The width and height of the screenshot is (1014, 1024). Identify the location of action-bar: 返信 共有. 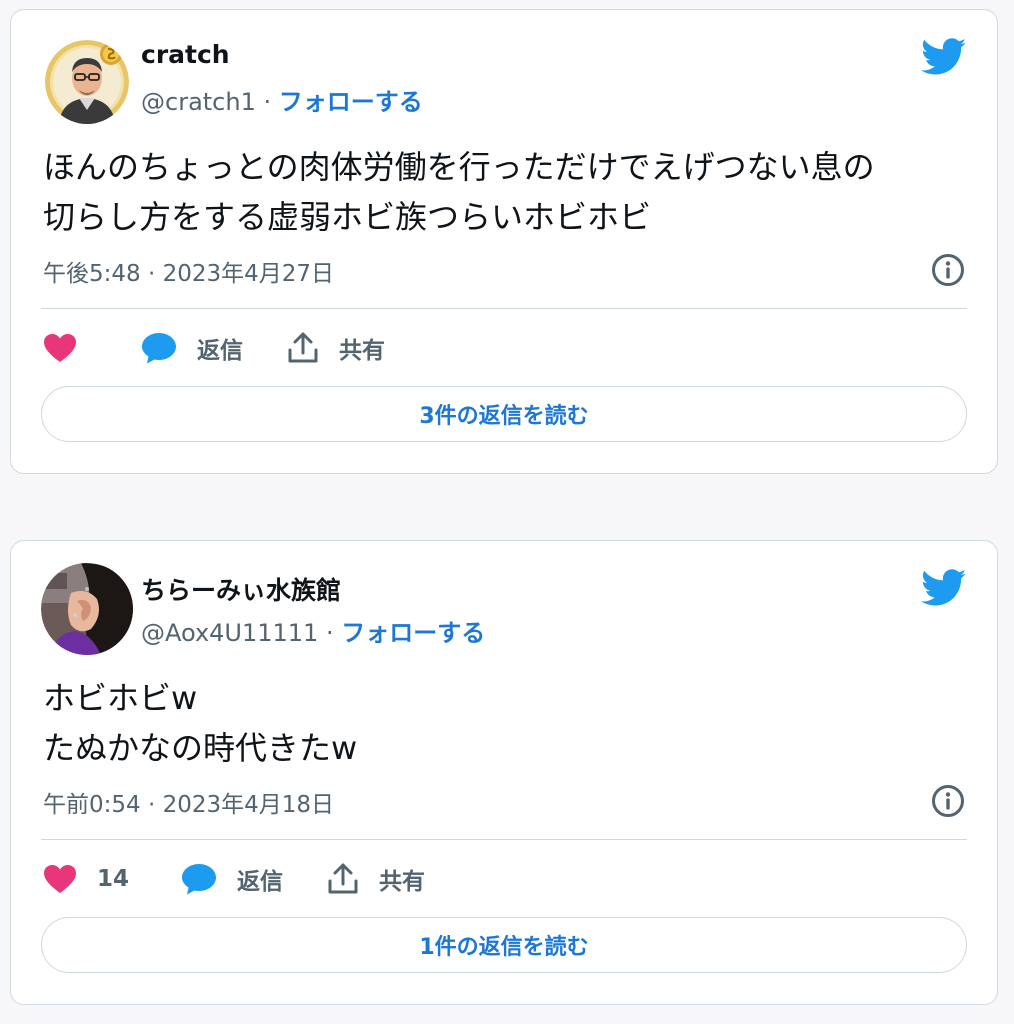
(214, 348).